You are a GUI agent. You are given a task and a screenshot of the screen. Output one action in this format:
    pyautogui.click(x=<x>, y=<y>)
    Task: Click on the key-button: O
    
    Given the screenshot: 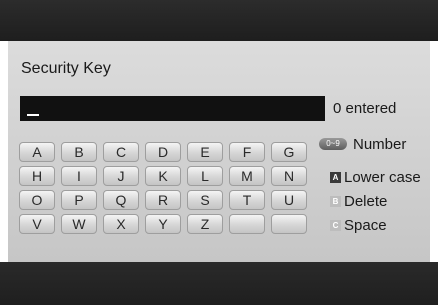 What is the action you would take?
    pyautogui.click(x=37, y=200)
    